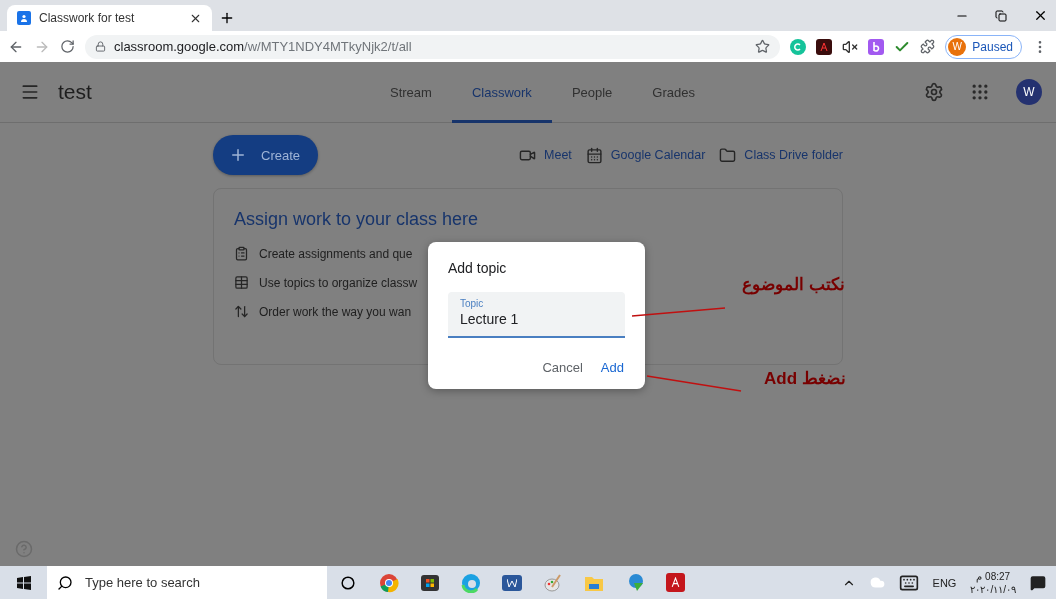 The width and height of the screenshot is (1056, 599). I want to click on settings-icon, so click(934, 92).